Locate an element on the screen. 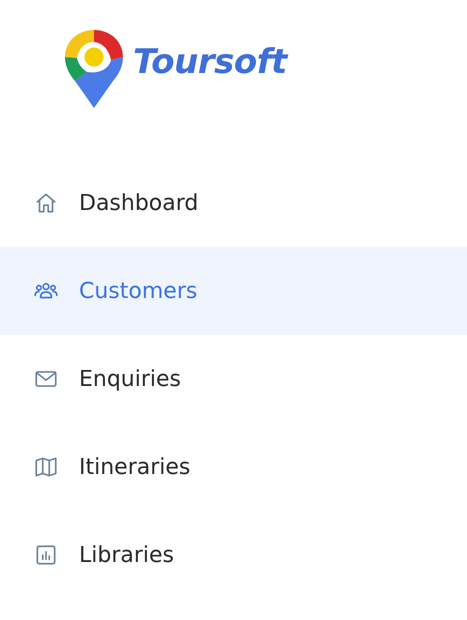 The height and width of the screenshot is (620, 467). logo-icon is located at coordinates (94, 69).